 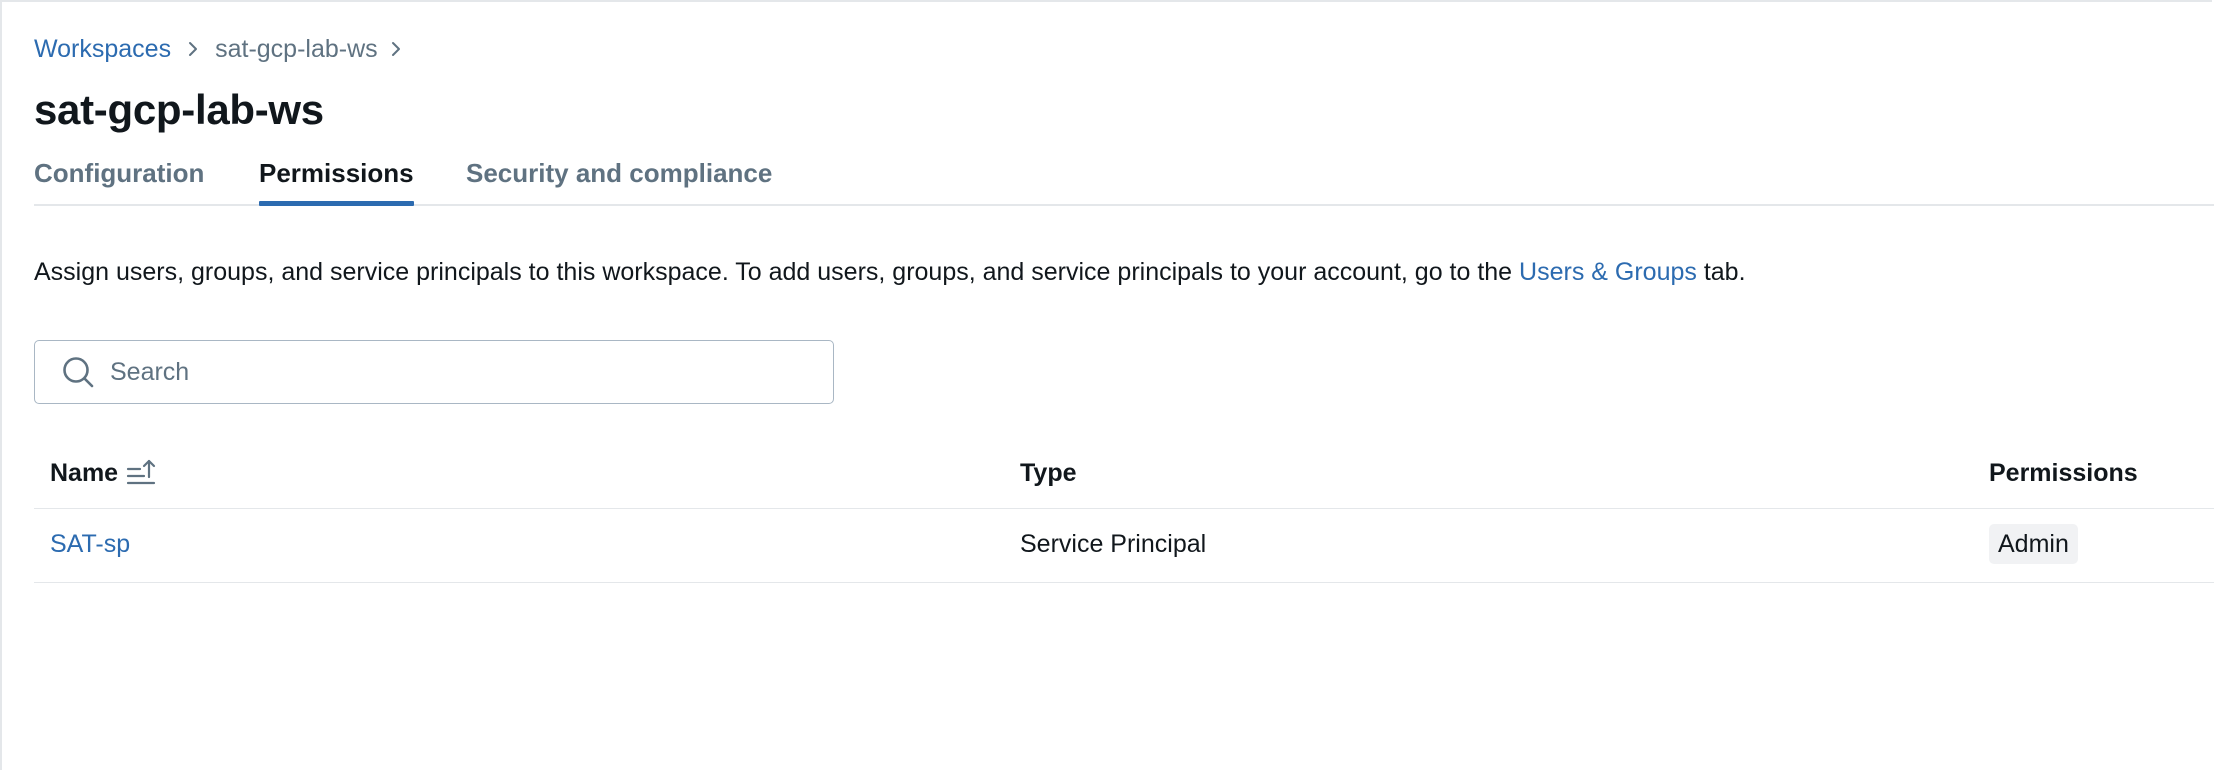 What do you see at coordinates (179, 109) in the screenshot?
I see `page-title: sat-gcp-lab-ws` at bounding box center [179, 109].